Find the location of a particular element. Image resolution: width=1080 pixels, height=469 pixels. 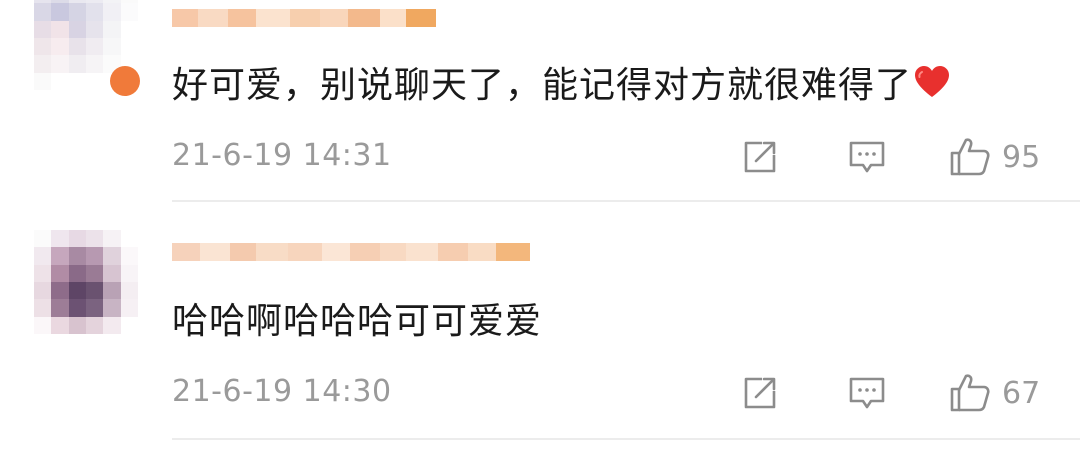

comment-text: 哈哈啊哈哈哈可可爱爱 is located at coordinates (357, 318).